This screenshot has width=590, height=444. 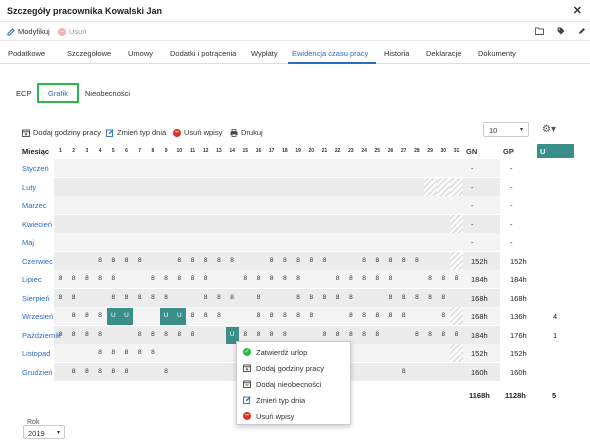 What do you see at coordinates (37, 224) in the screenshot?
I see `month-link: Kwiecień` at bounding box center [37, 224].